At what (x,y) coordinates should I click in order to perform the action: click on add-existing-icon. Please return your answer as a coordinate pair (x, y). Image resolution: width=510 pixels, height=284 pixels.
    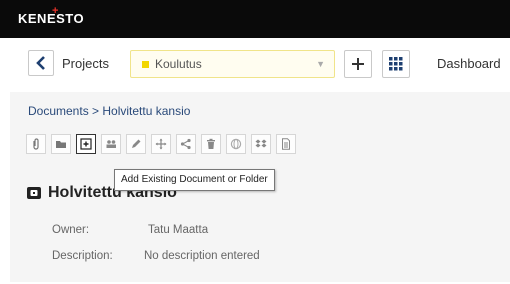
    Looking at the image, I should click on (86, 144).